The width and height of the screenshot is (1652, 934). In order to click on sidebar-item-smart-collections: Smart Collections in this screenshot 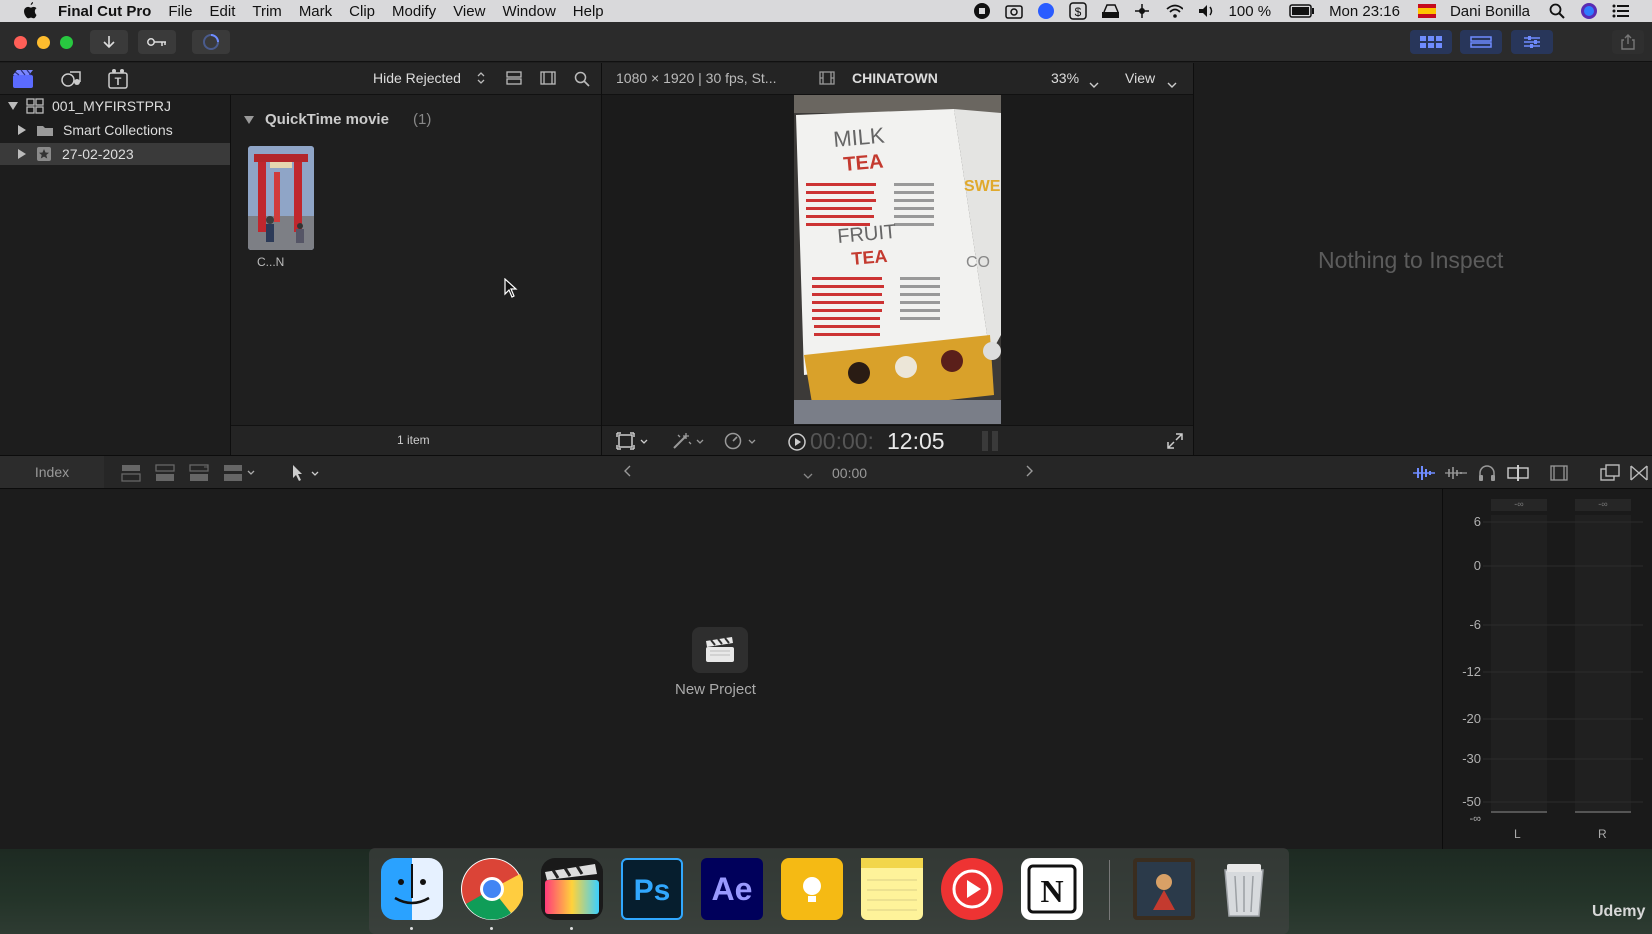, I will do `click(115, 130)`.